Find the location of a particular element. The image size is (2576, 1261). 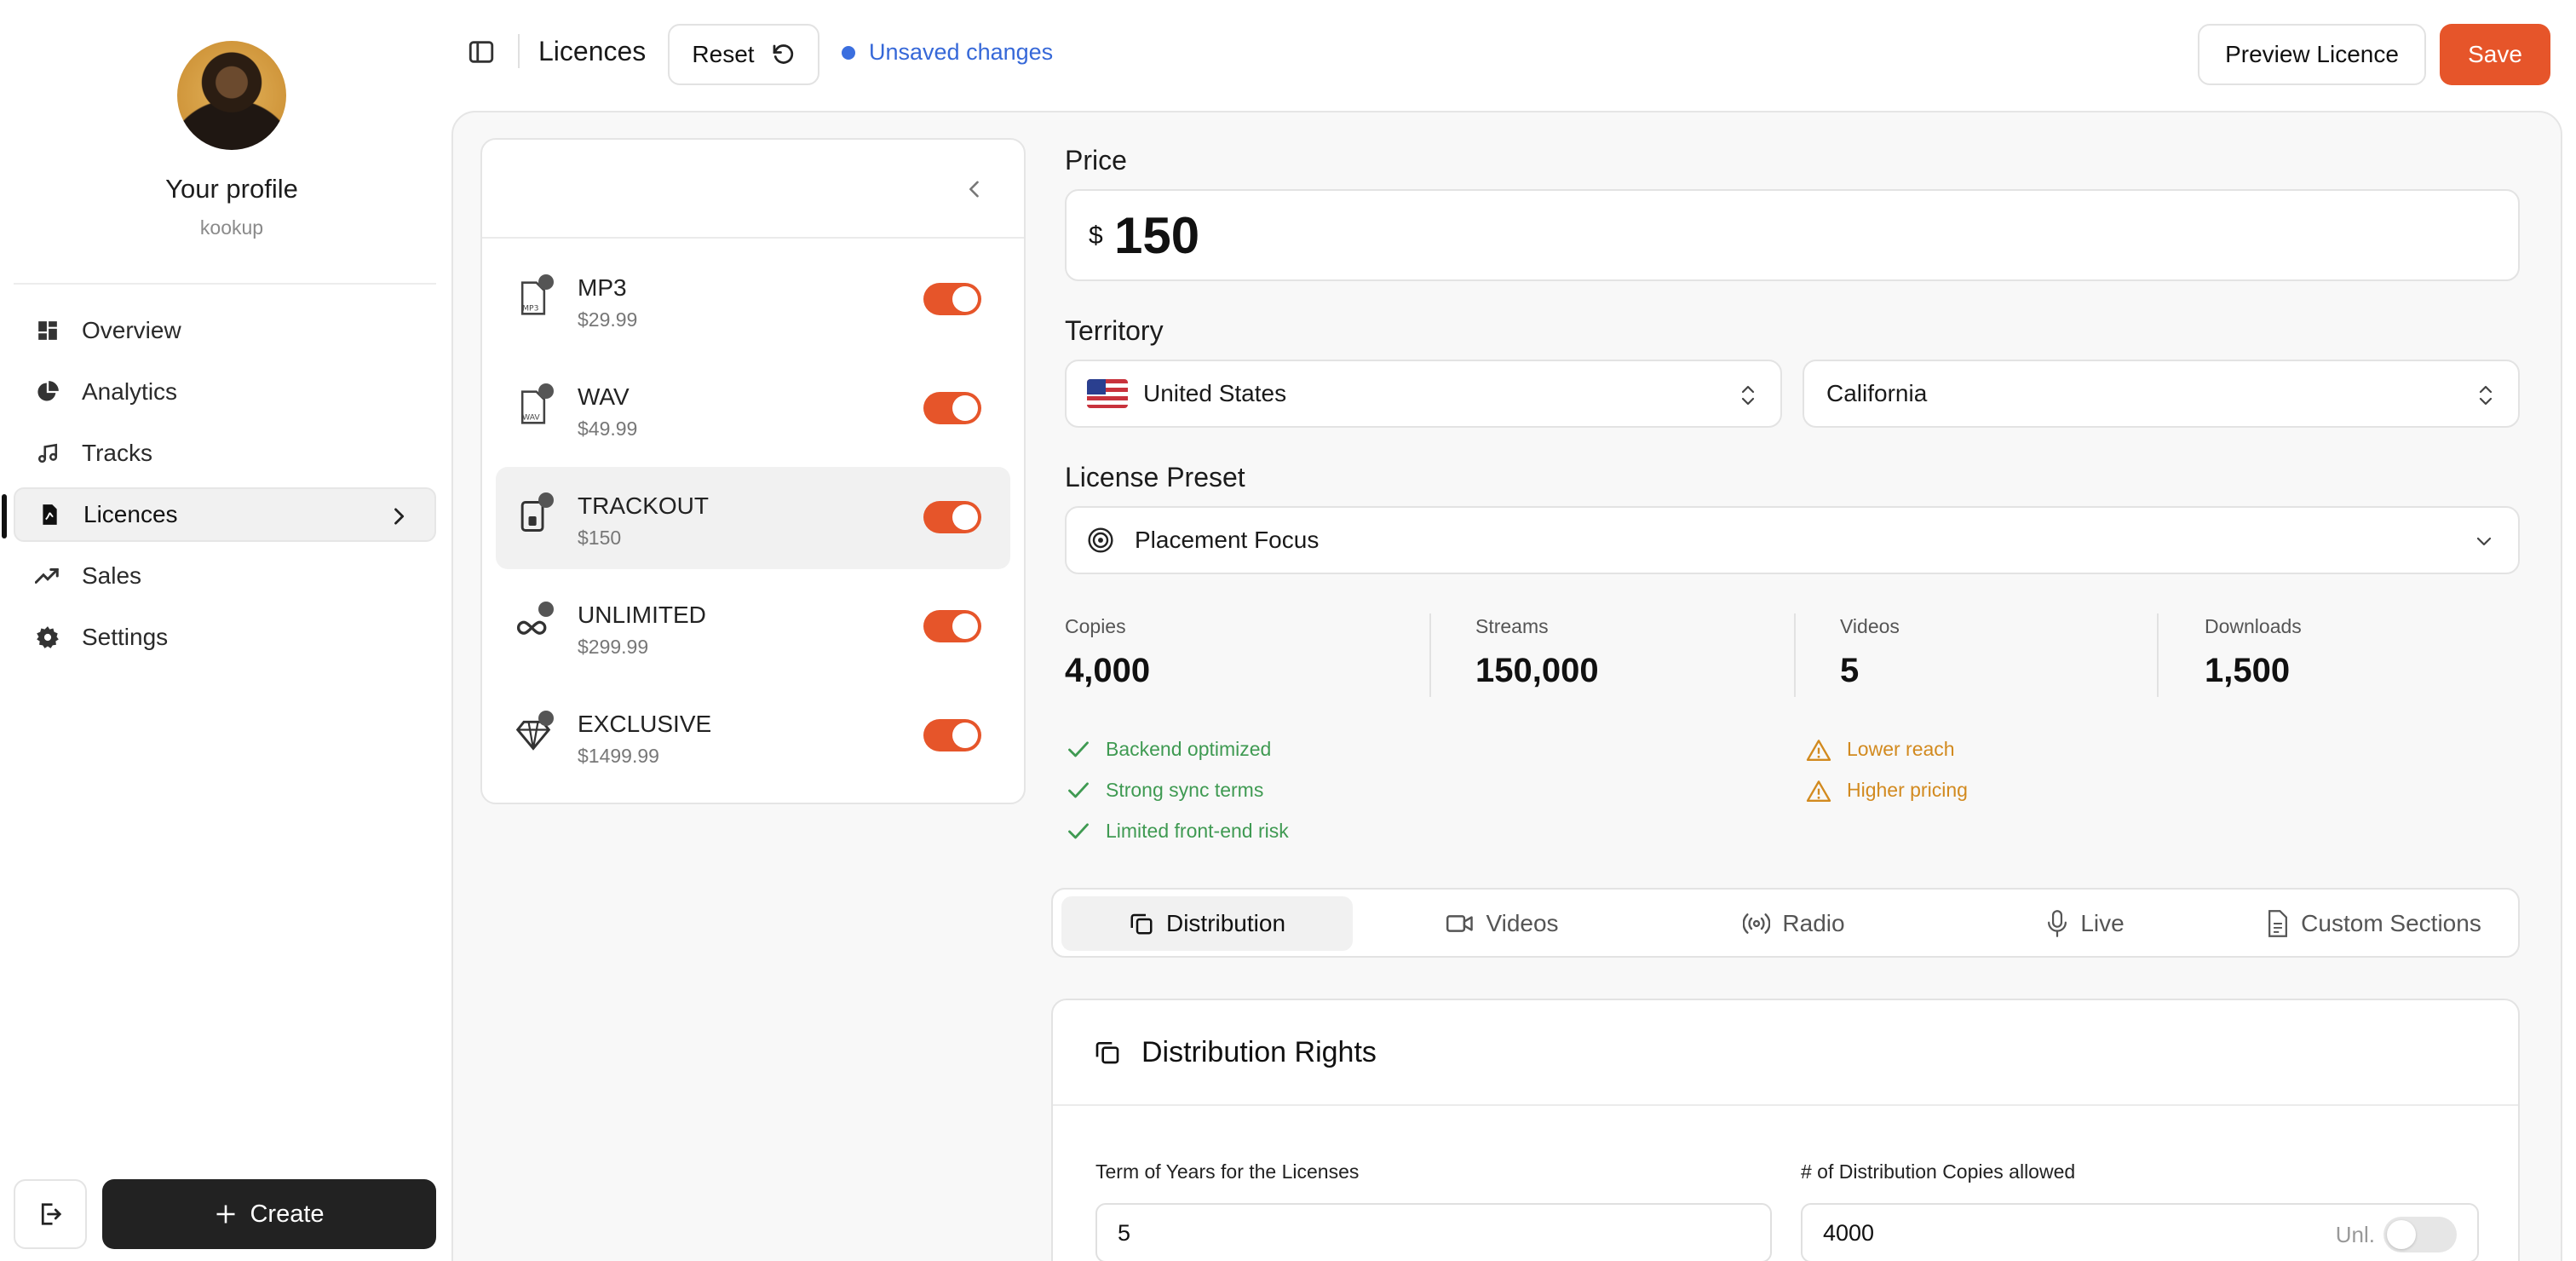

reset-button: Reset is located at coordinates (743, 54).